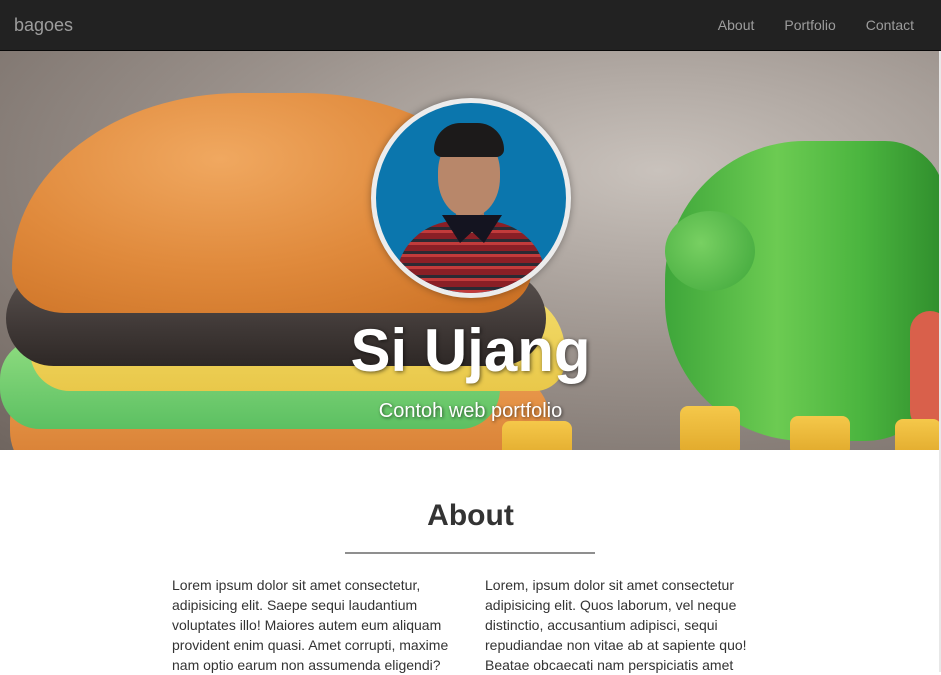  I want to click on hero-title: Si Ujang, so click(470, 350).